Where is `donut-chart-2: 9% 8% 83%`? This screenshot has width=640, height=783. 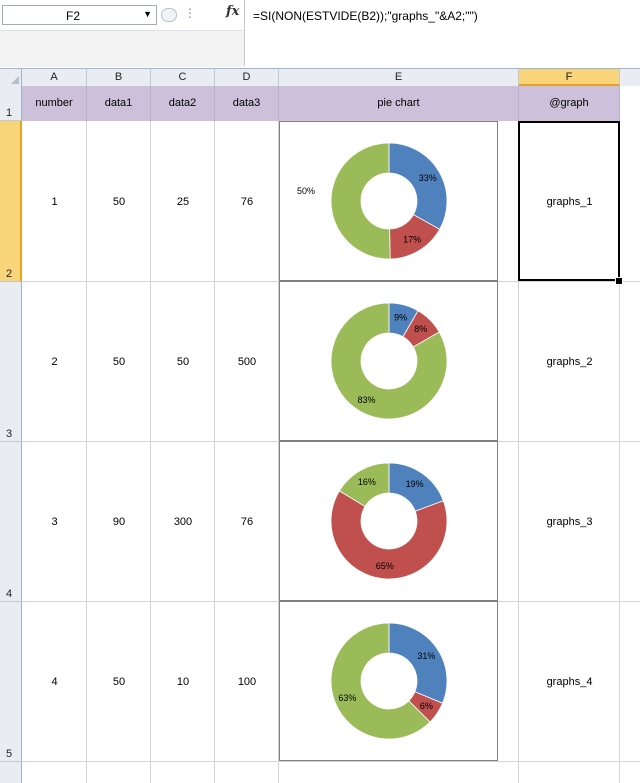 donut-chart-2: 9% 8% 83% is located at coordinates (388, 361).